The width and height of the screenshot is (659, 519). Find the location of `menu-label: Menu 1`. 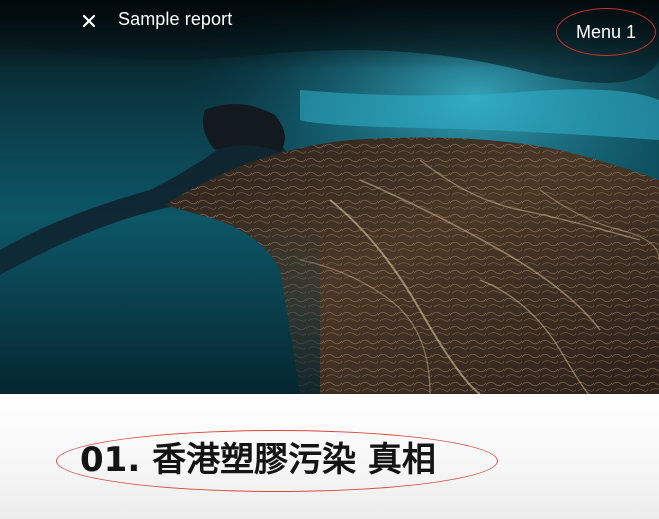

menu-label: Menu 1 is located at coordinates (606, 31).